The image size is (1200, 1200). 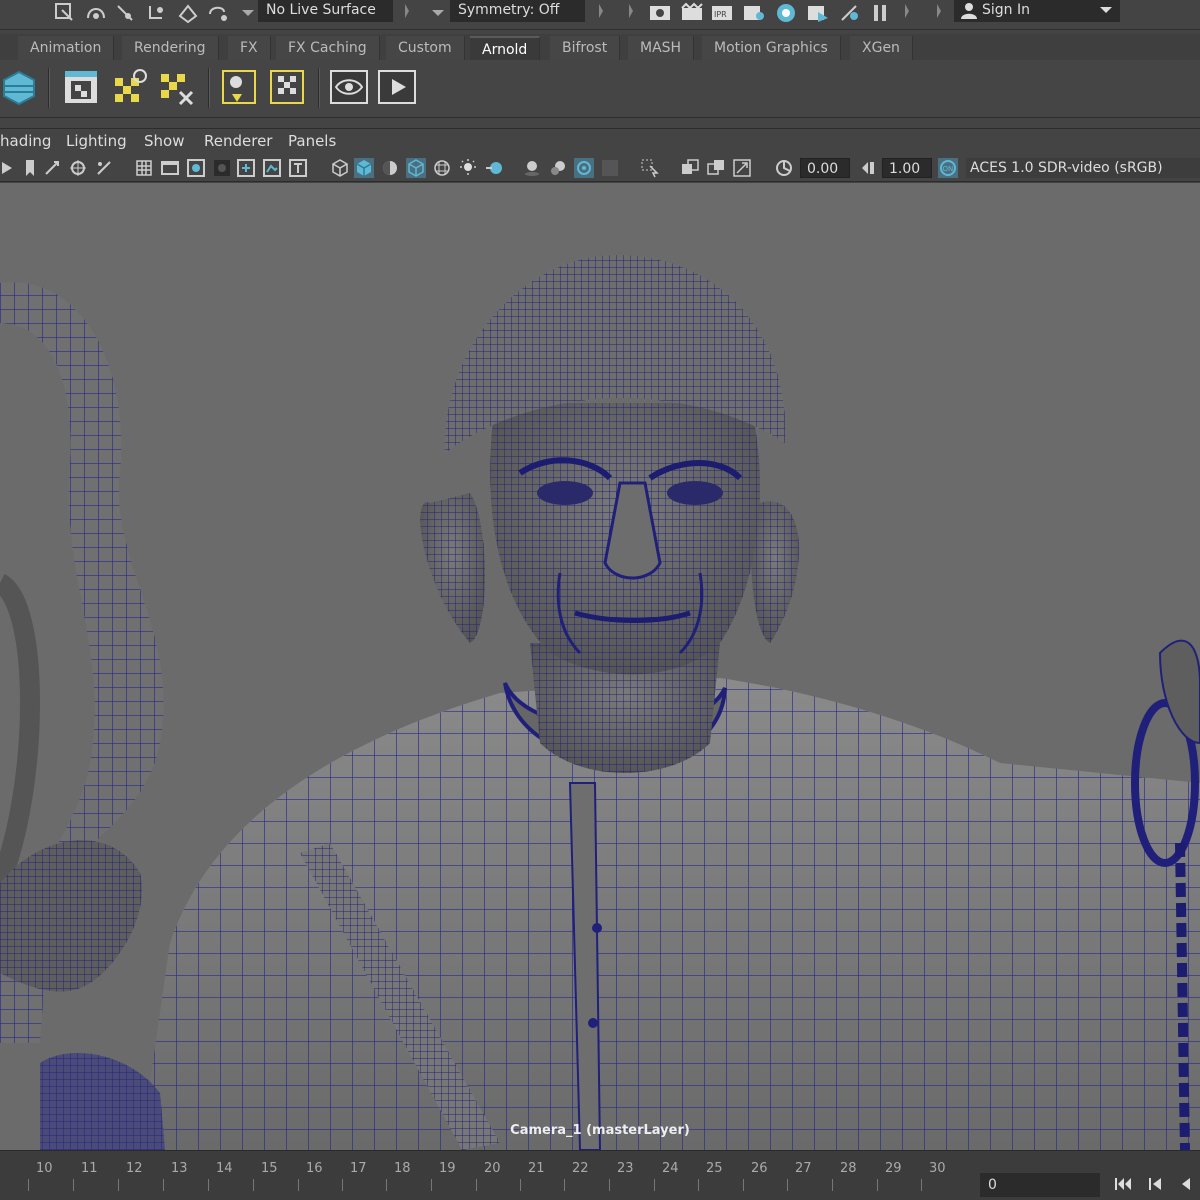 I want to click on image-plane-icon, so click(x=78, y=168).